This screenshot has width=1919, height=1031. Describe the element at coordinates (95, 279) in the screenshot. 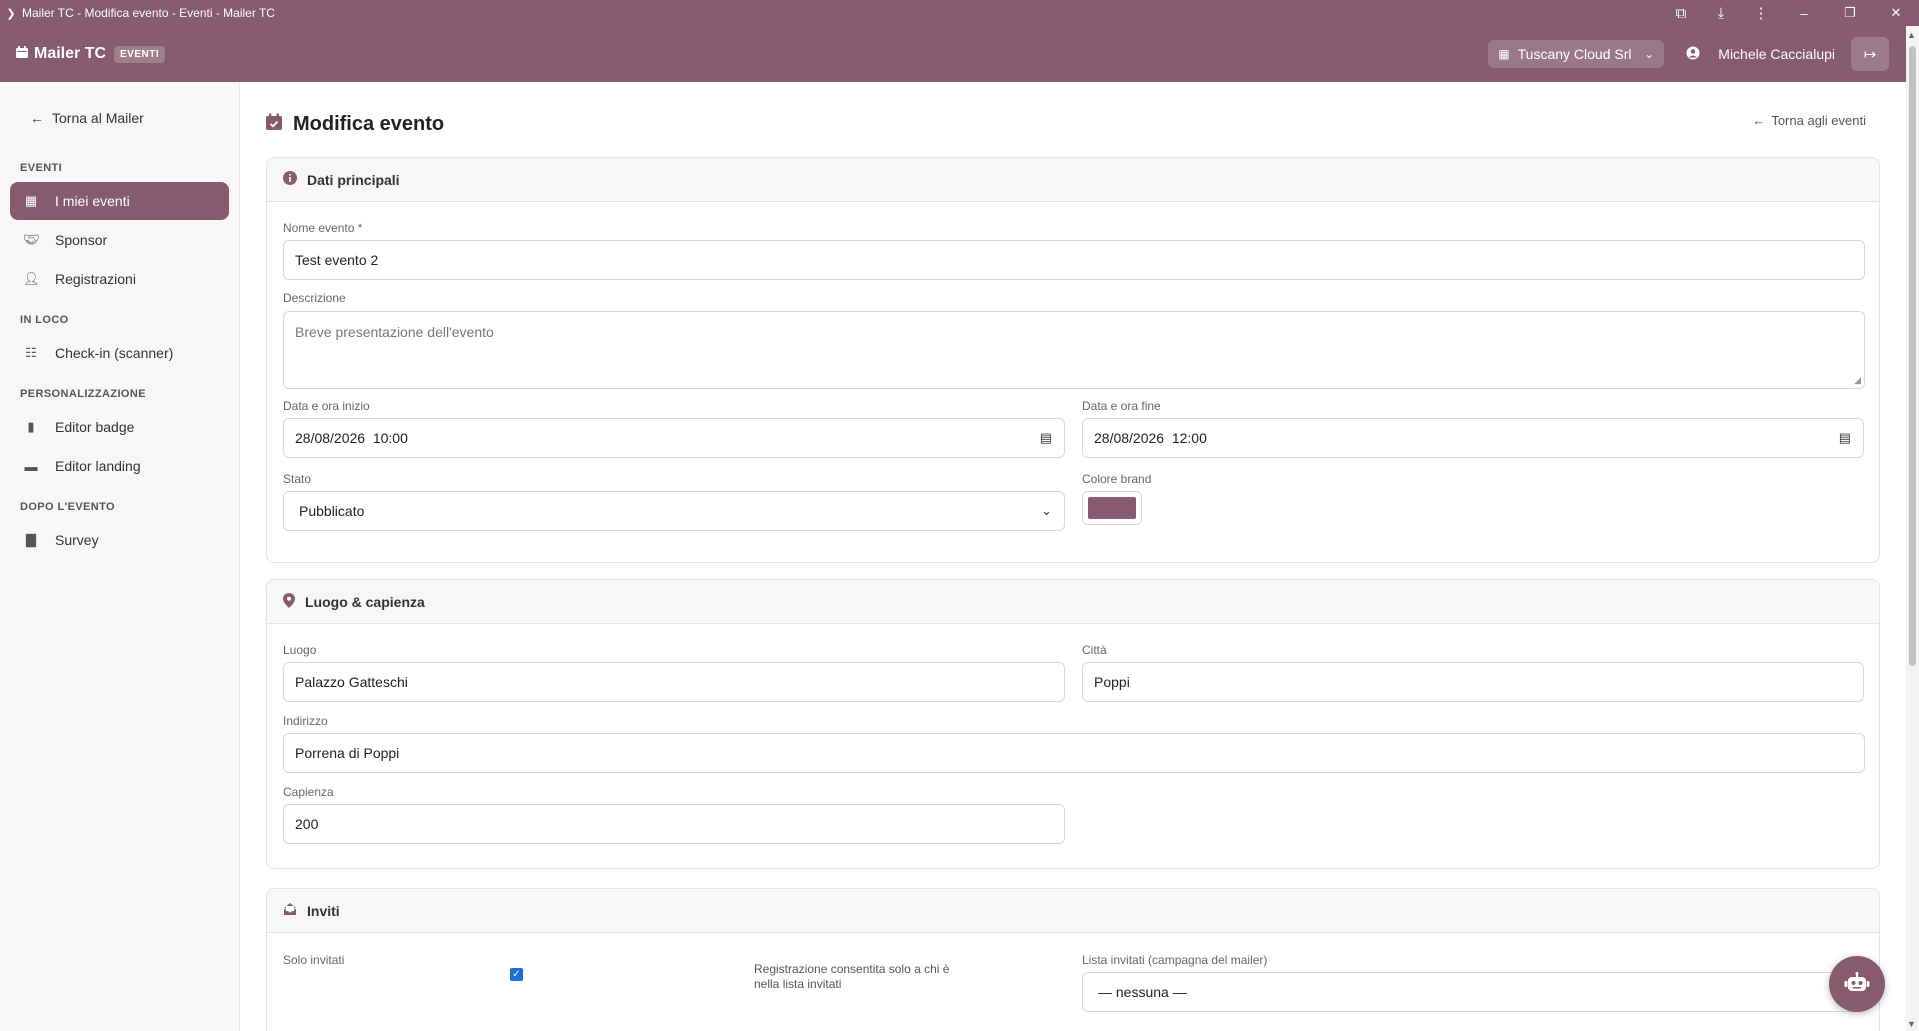

I see `sidebar-item-label: Registrazioni` at that location.